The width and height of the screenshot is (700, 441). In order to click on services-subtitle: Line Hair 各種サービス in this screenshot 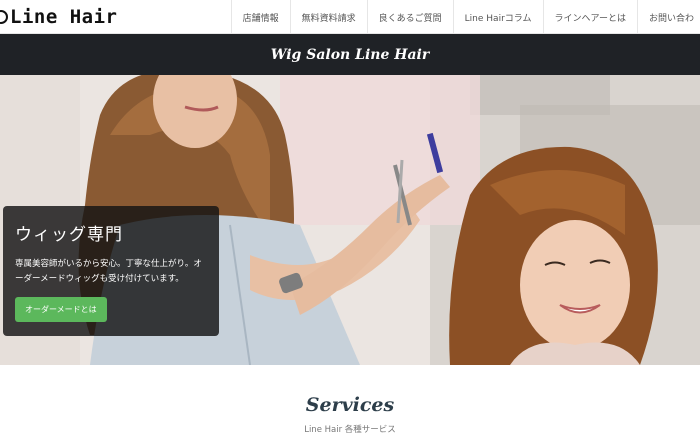, I will do `click(350, 430)`.